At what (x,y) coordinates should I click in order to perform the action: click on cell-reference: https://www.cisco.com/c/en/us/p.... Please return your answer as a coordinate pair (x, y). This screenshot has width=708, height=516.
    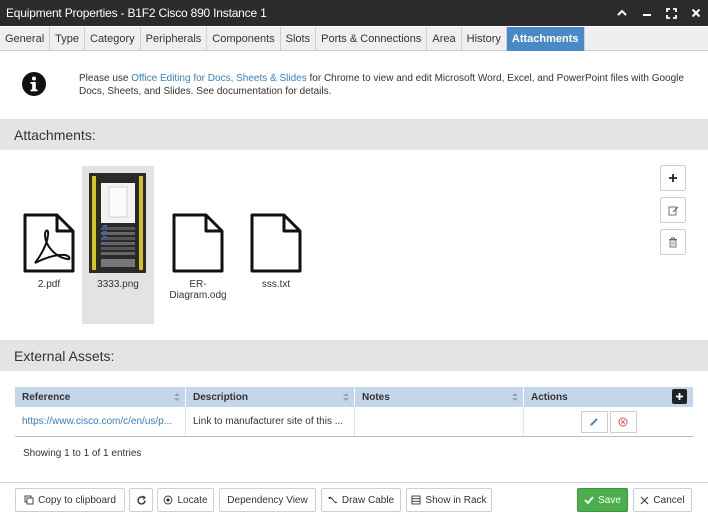
    Looking at the image, I should click on (100, 421).